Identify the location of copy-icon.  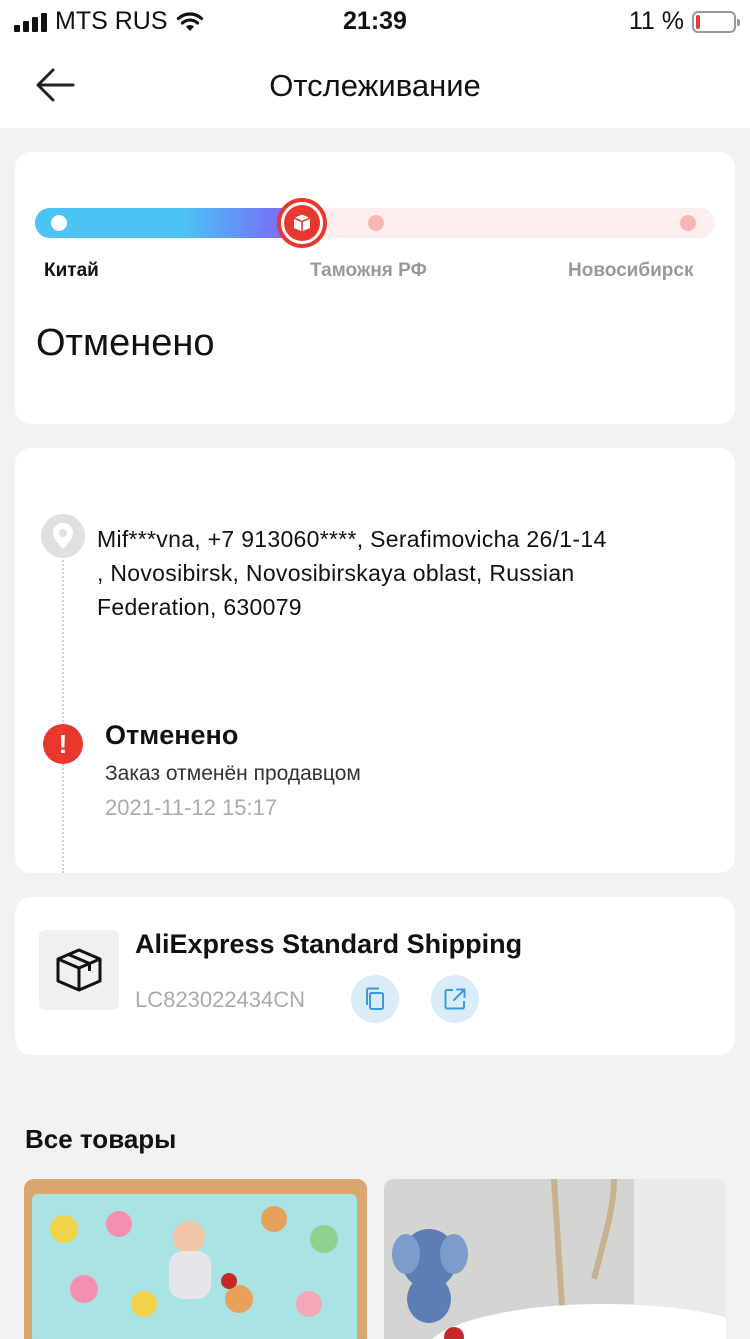
(375, 998).